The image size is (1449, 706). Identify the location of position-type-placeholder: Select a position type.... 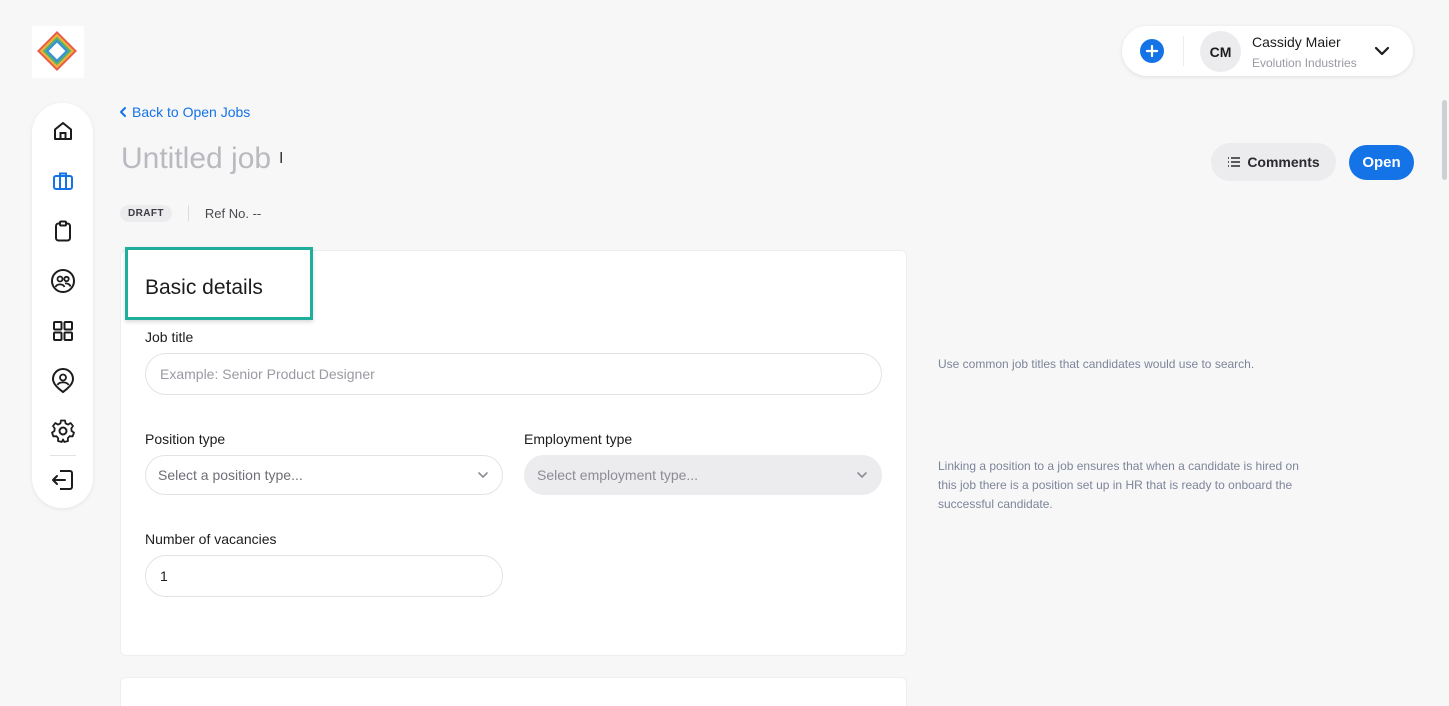
(230, 475).